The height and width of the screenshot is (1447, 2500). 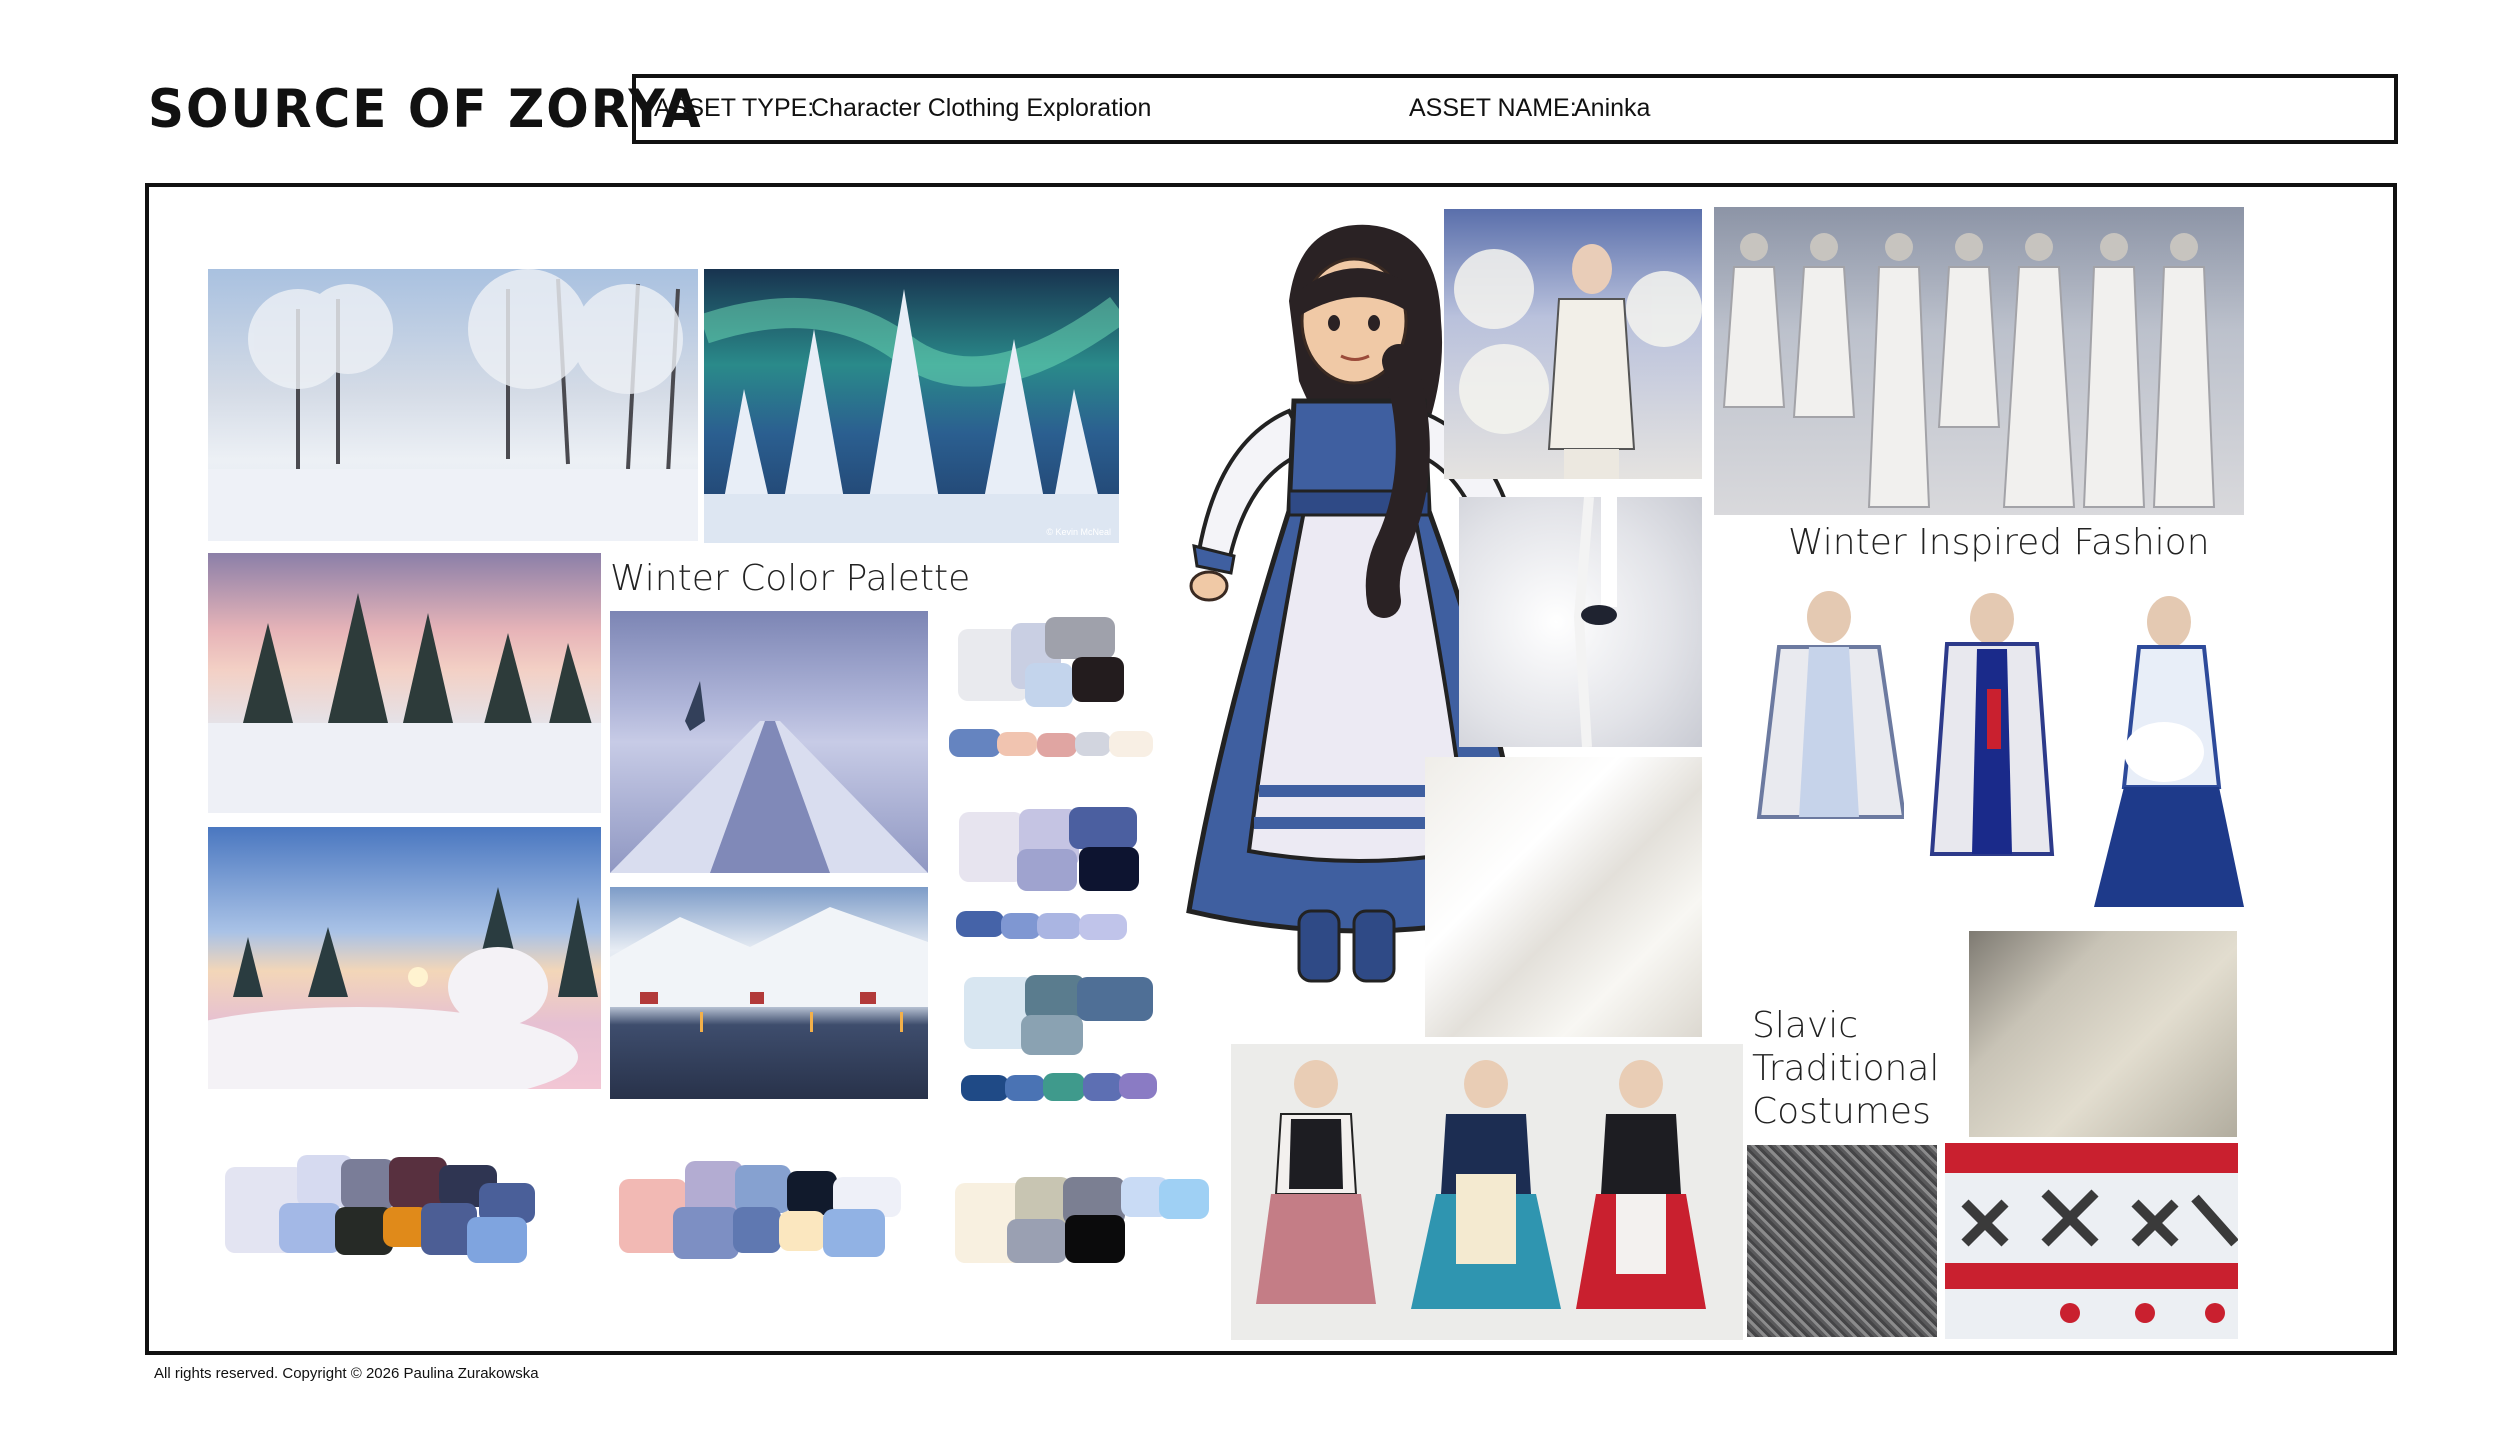 What do you see at coordinates (1841, 1112) in the screenshot?
I see `slavic-caption-line-3: Costumes` at bounding box center [1841, 1112].